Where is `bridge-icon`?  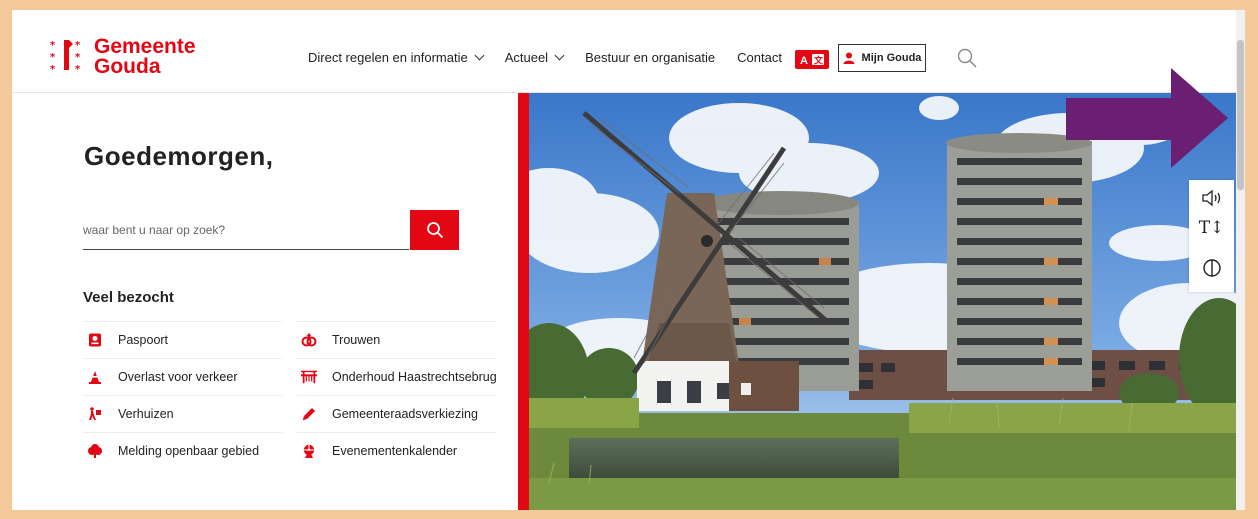 bridge-icon is located at coordinates (309, 377).